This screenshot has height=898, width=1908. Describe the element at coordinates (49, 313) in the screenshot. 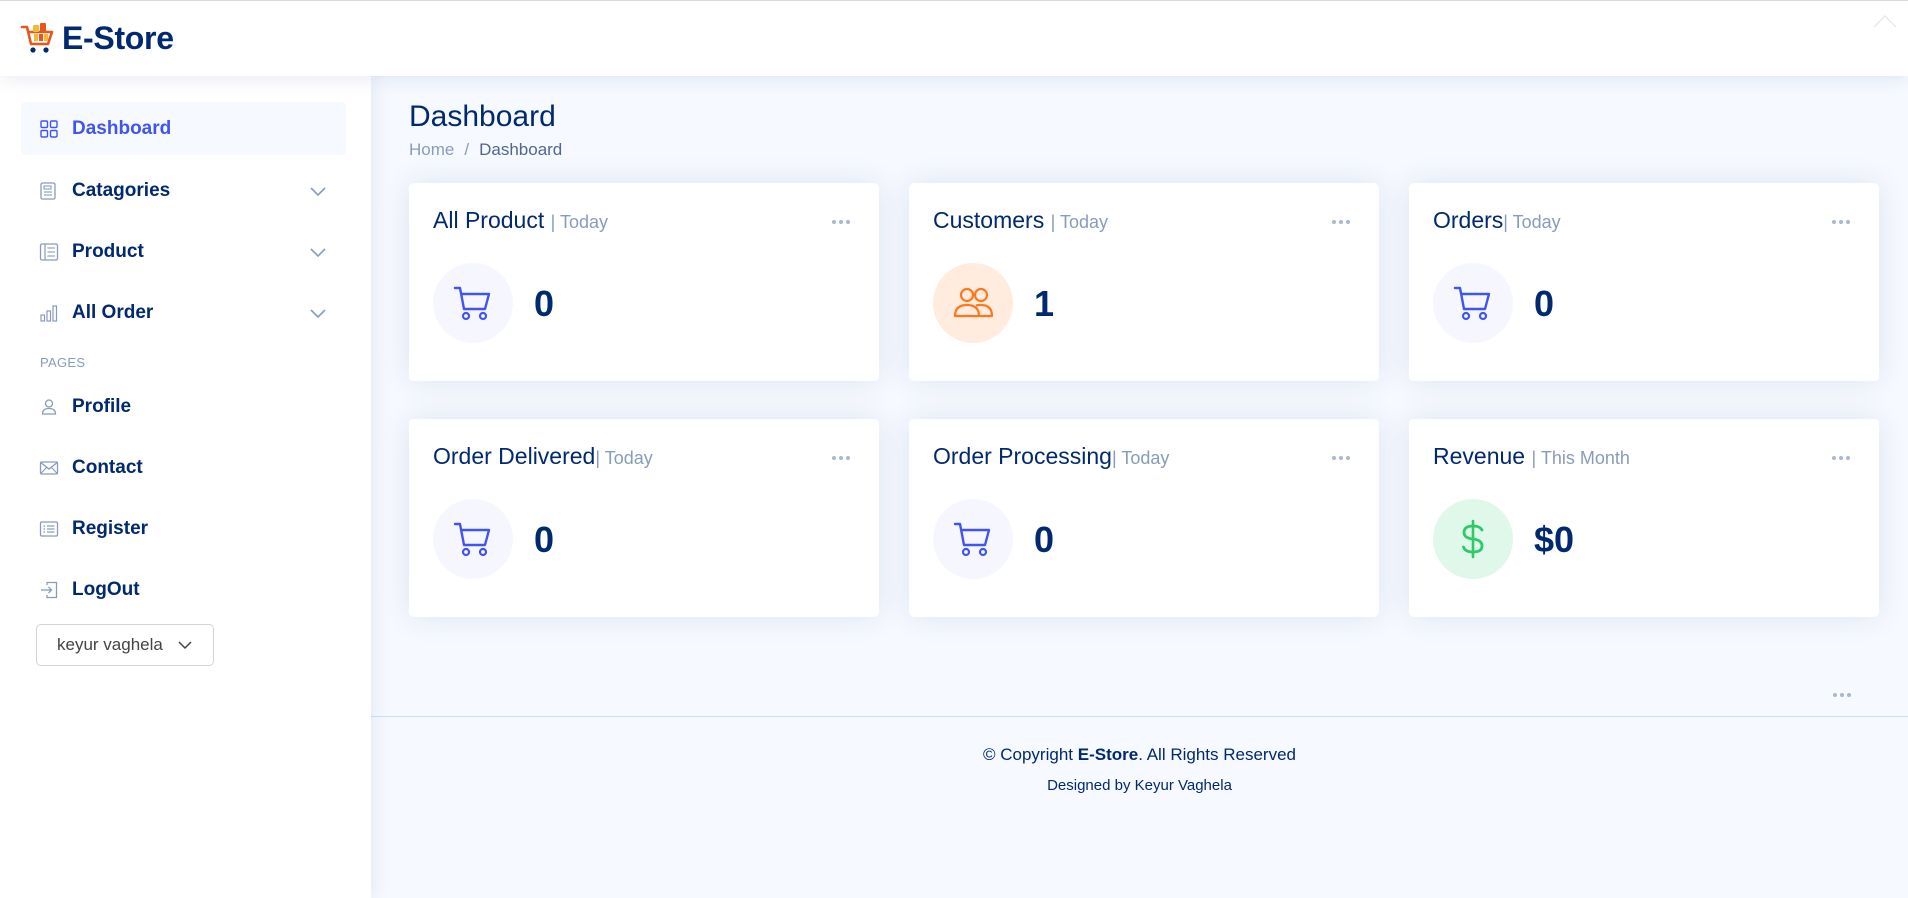

I see `bar-chart-icon` at that location.